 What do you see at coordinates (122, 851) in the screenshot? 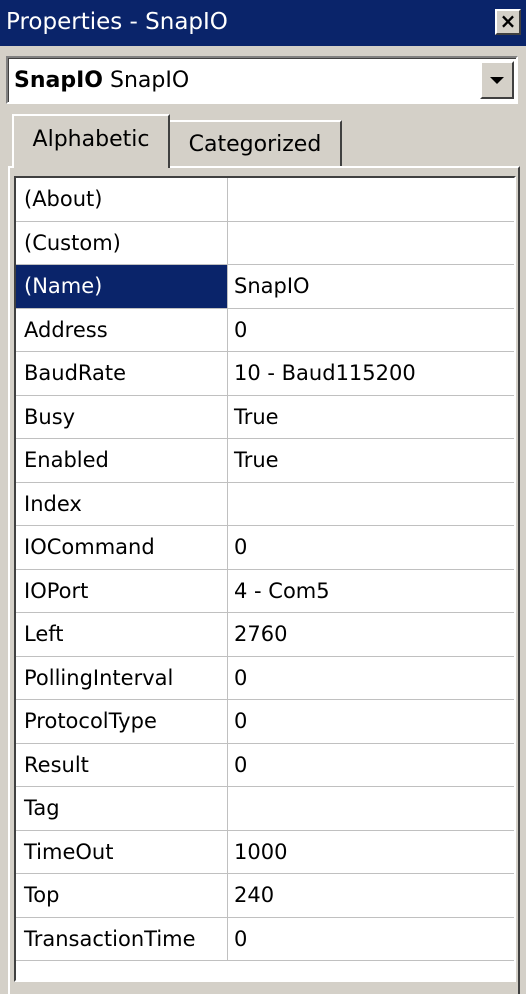
I see `property-name: TimeOut` at bounding box center [122, 851].